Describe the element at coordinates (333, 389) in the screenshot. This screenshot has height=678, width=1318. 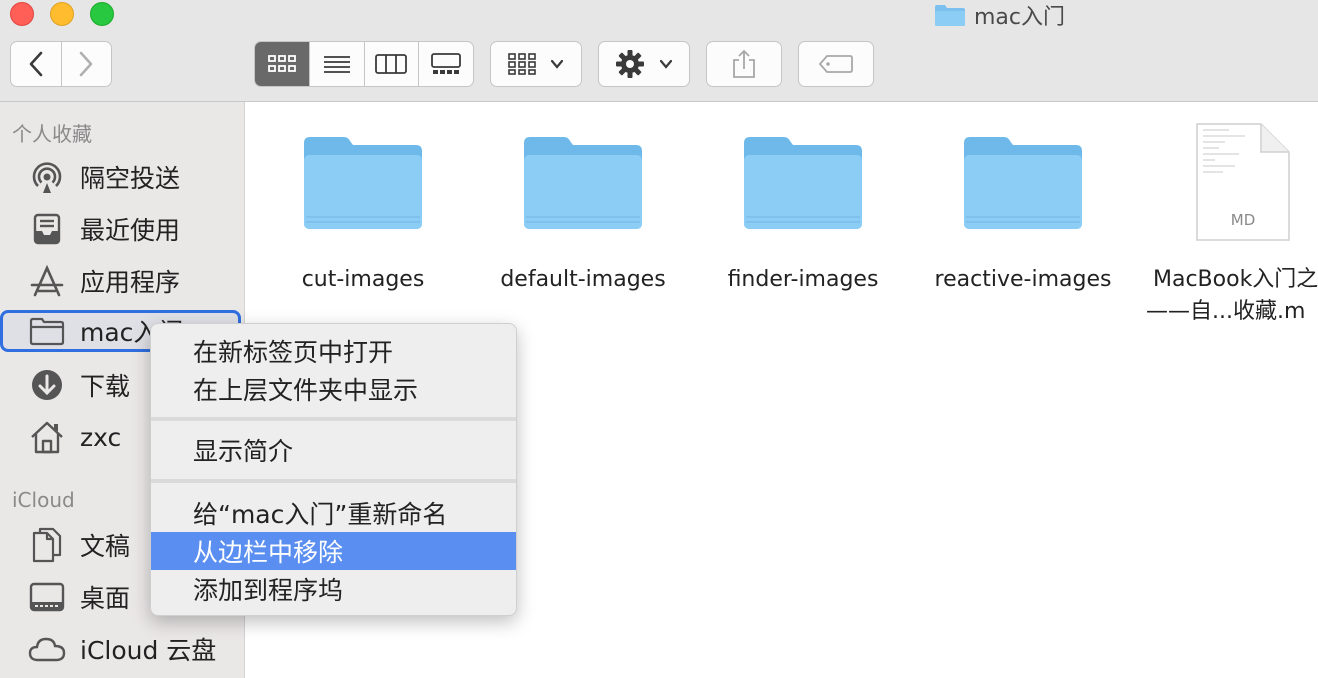
I see `menu-item-show-in-enclosing-folder: 在上层文件夹中显示` at that location.